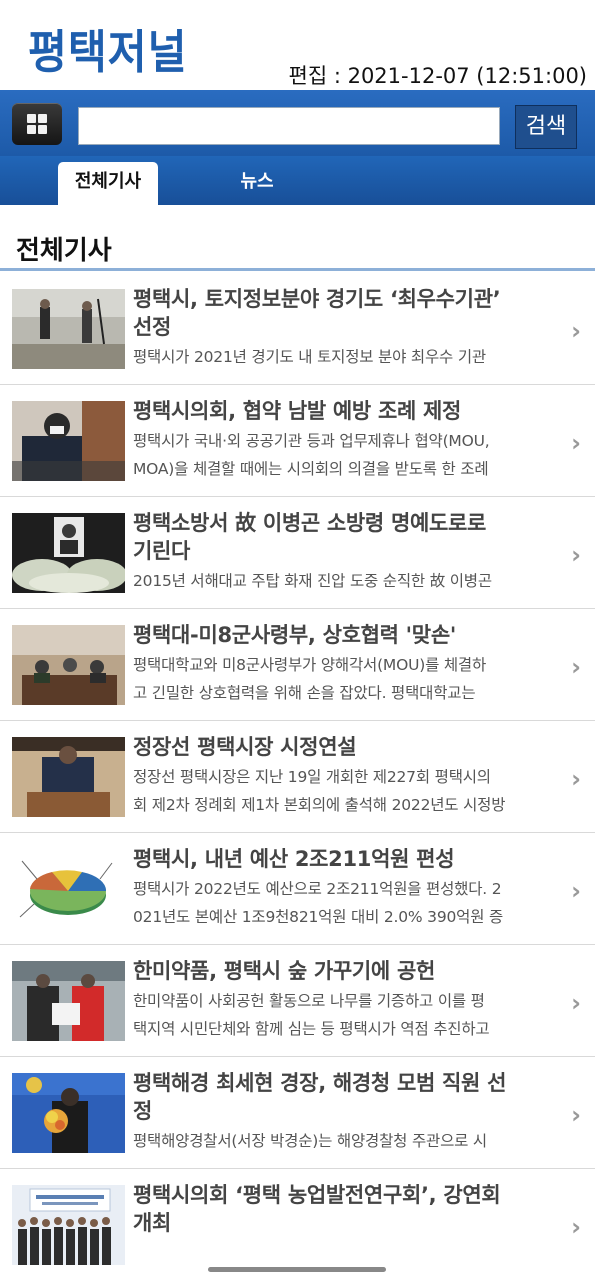  Describe the element at coordinates (343, 1209) in the screenshot. I see `article-headline: 평택시의회 ‘평택 농업발전연구회’, 강연회 개최` at that location.